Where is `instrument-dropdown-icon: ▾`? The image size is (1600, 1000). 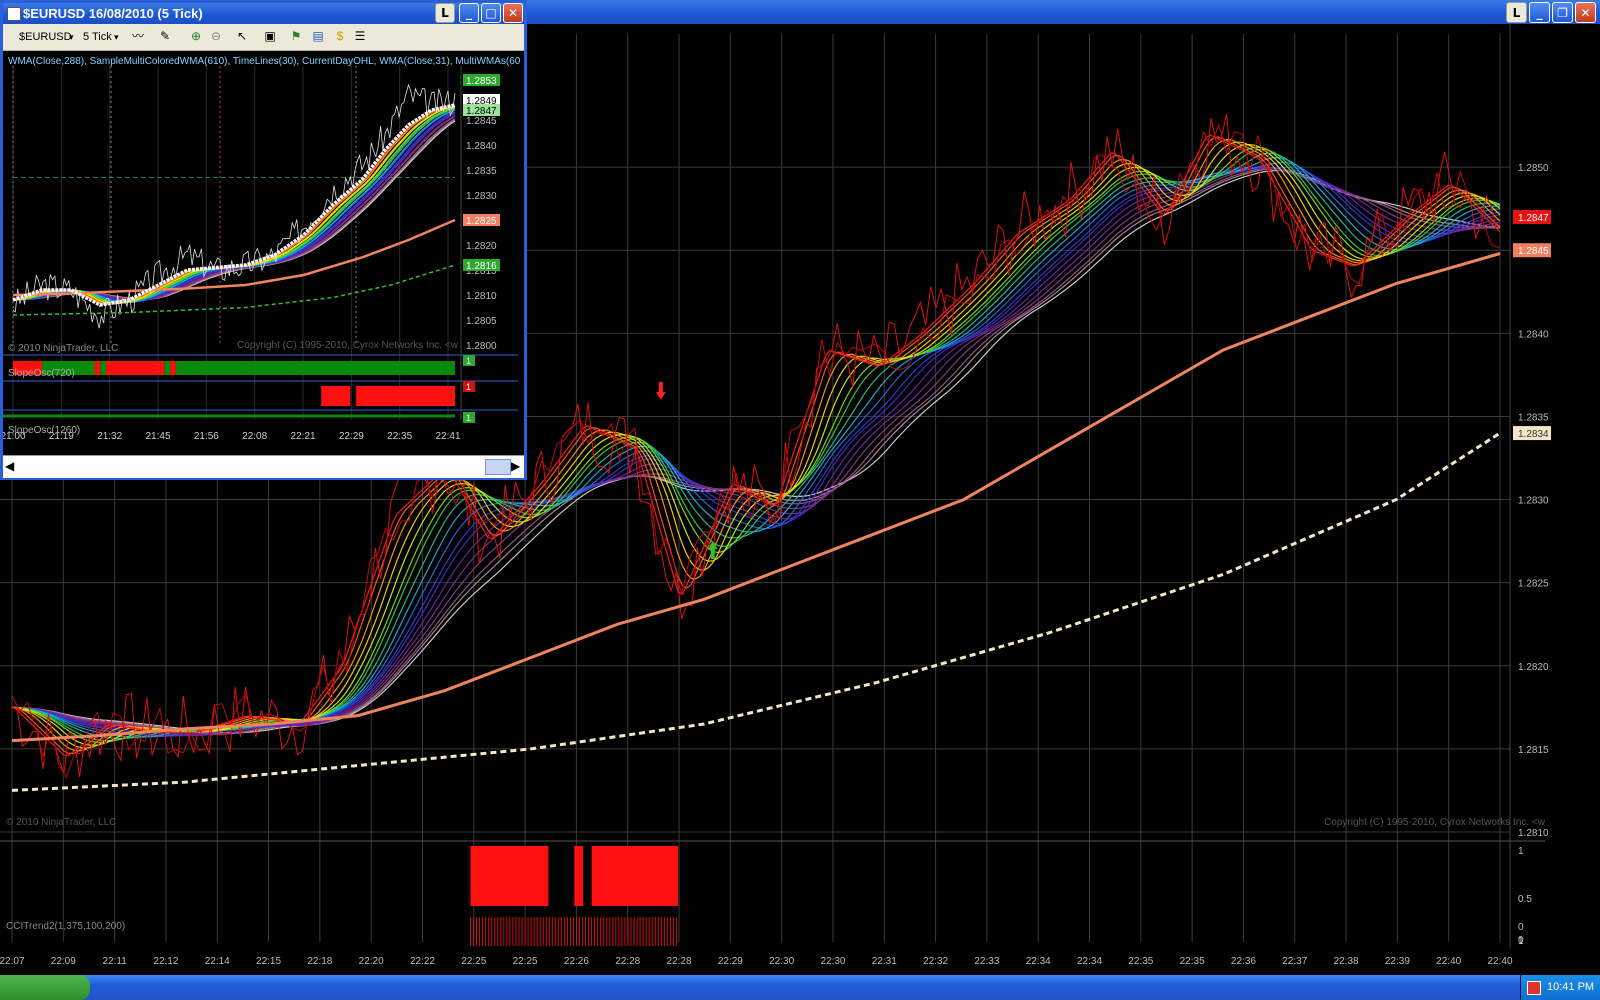 instrument-dropdown-icon: ▾ is located at coordinates (71, 37).